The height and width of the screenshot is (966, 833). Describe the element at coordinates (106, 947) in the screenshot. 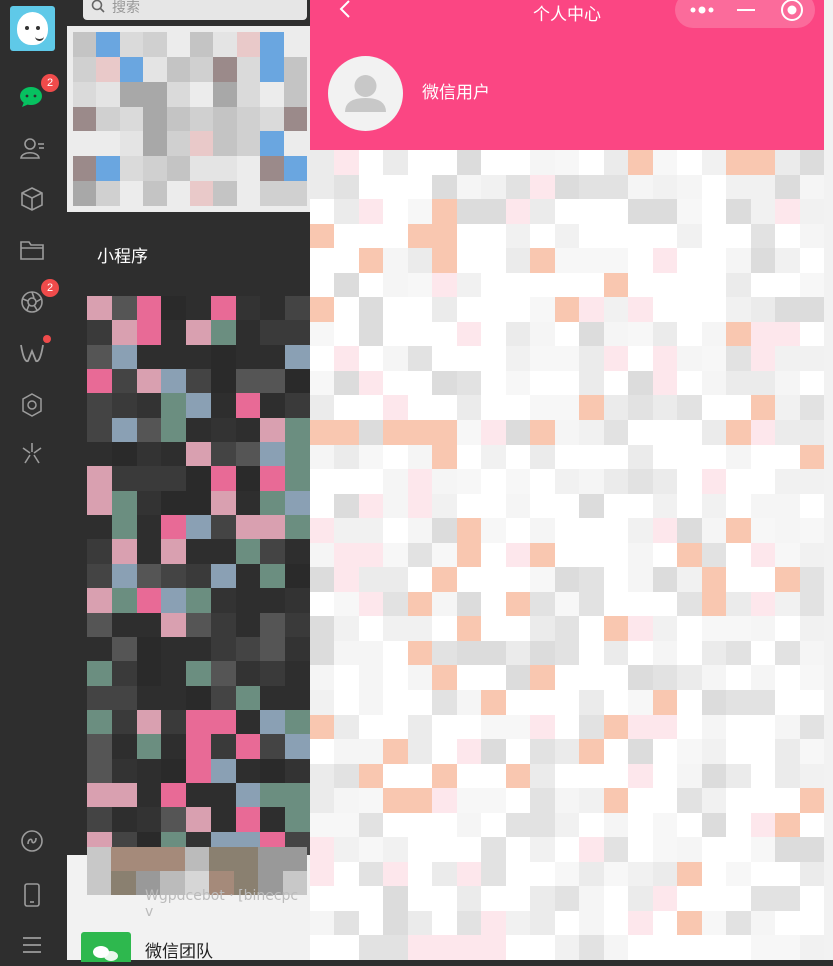

I see `wechat-team-avatar` at that location.